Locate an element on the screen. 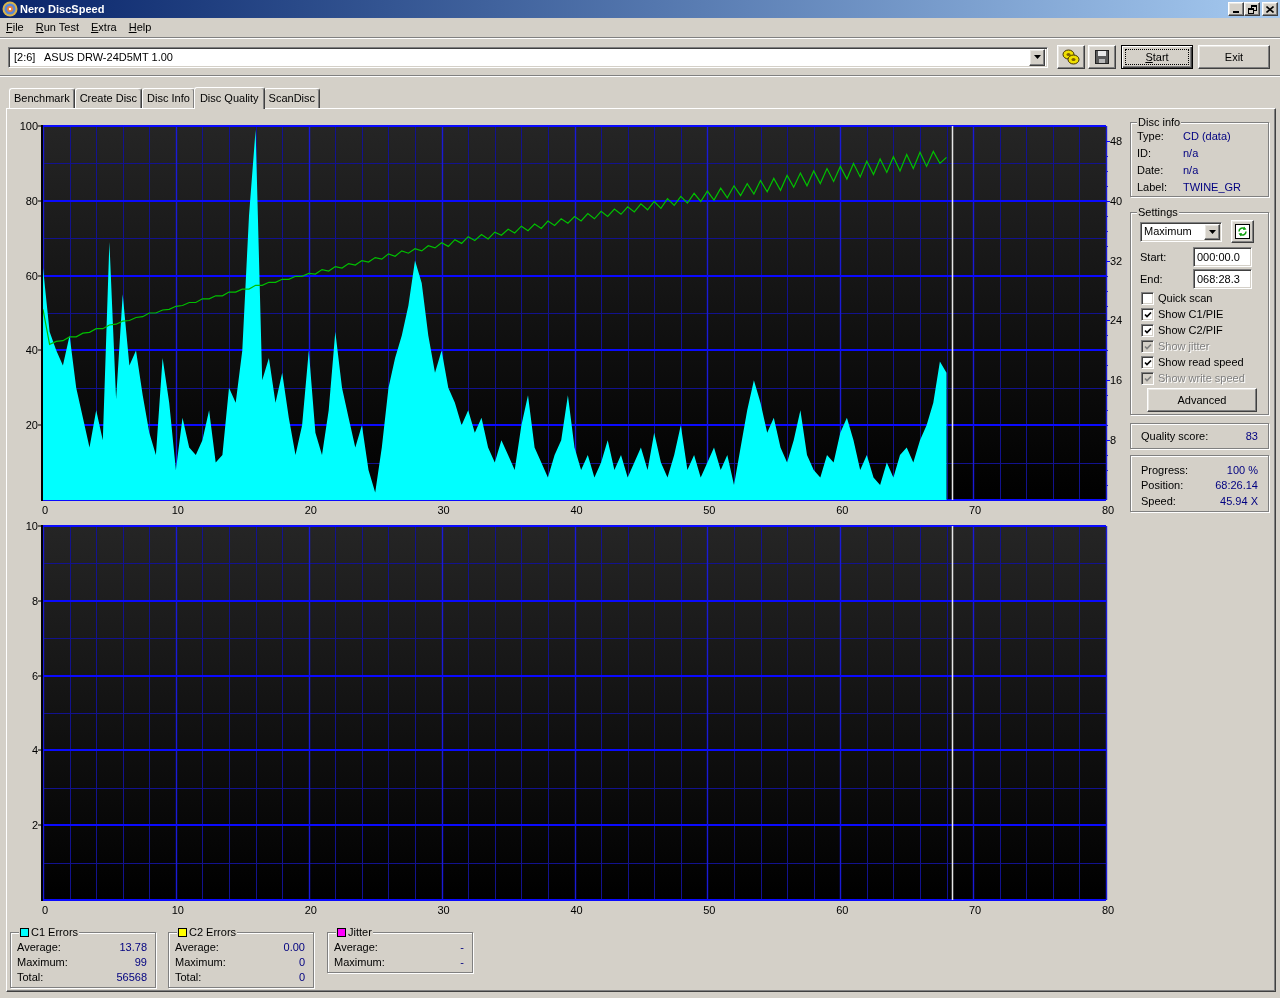 The image size is (1280, 998). stat-value: 0.00 is located at coordinates (294, 948).